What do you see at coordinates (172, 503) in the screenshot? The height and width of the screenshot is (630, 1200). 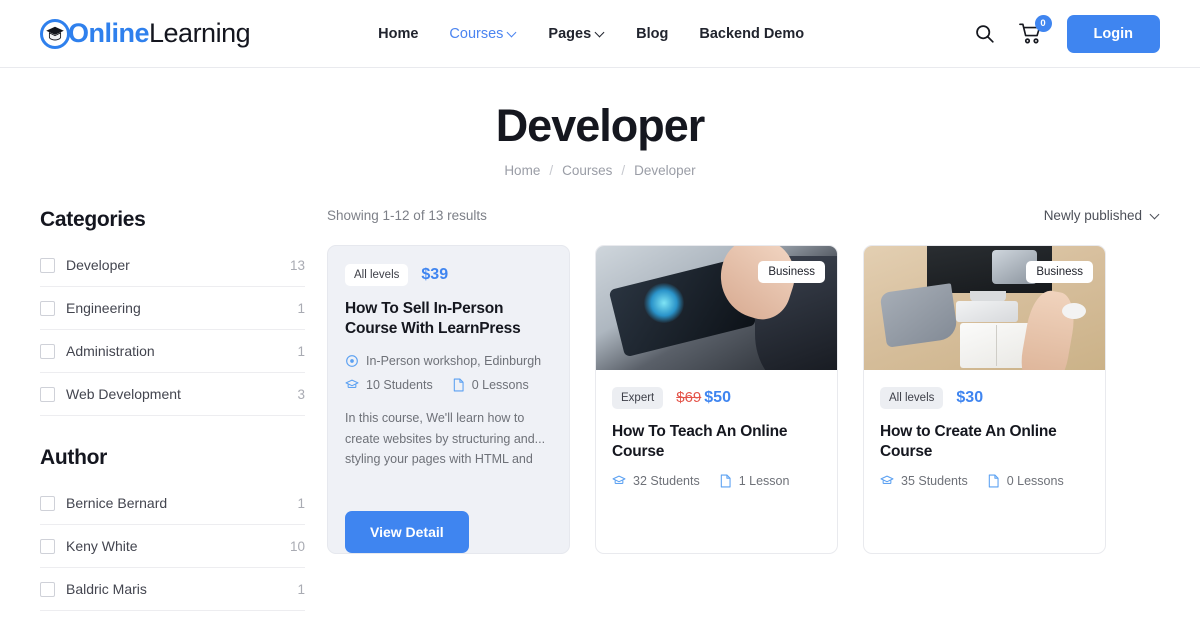 I see `sidebar-item-bernice-bernard: Bernice Bernard 1` at bounding box center [172, 503].